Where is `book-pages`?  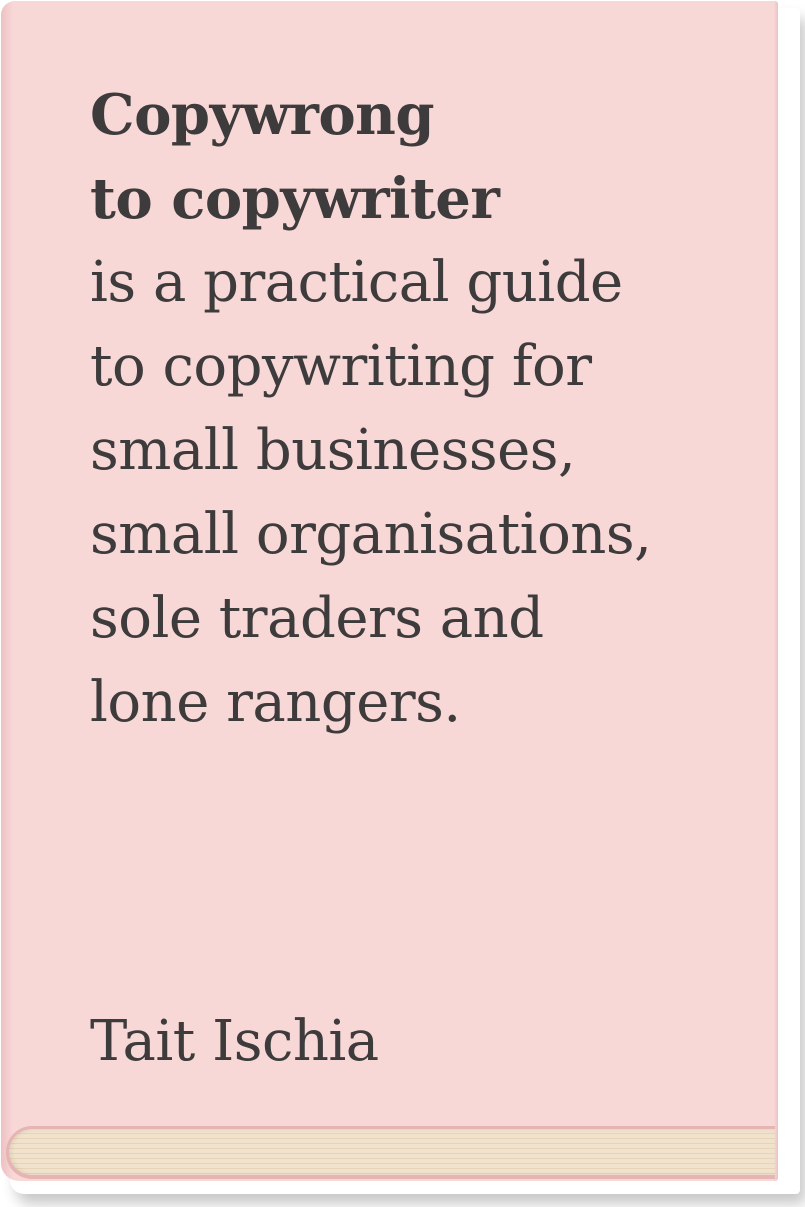 book-pages is located at coordinates (390, 1152).